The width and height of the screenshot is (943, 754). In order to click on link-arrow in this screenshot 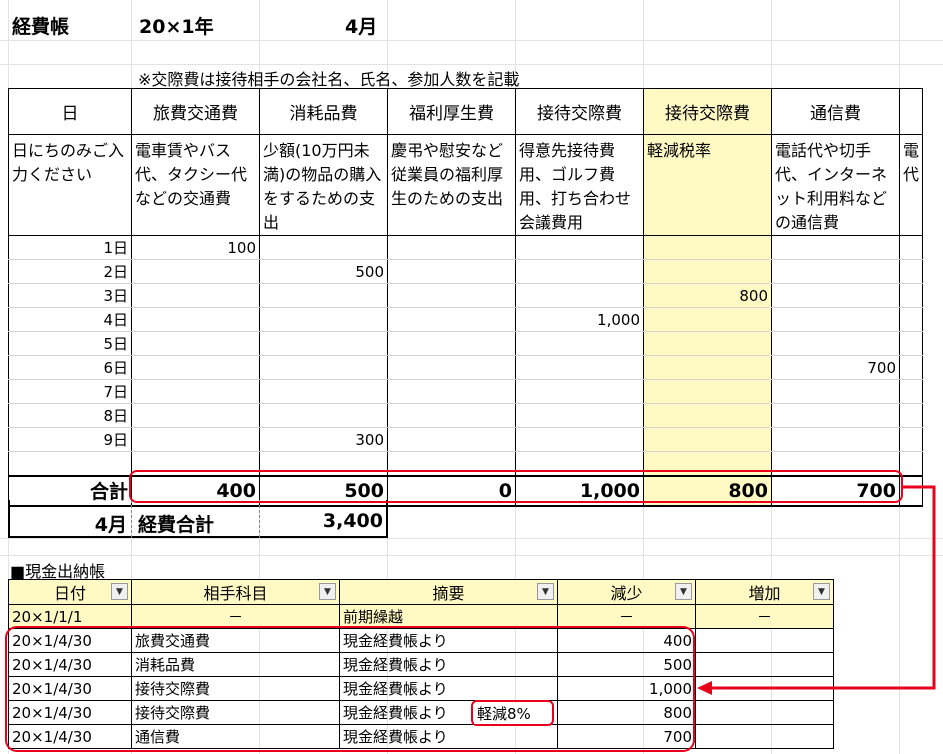, I will do `click(816, 590)`.